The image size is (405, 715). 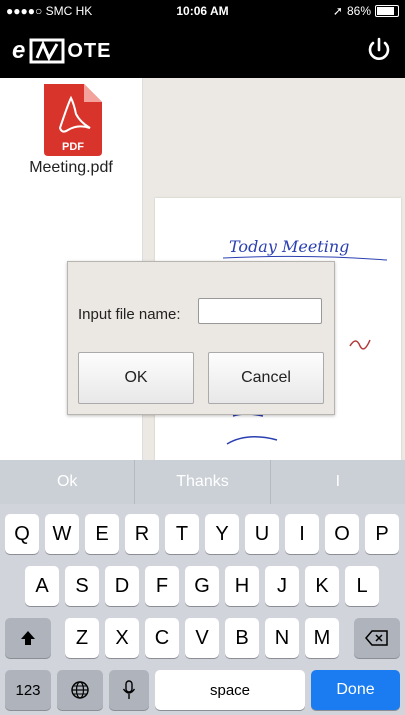 I want to click on microphone-icon, so click(x=129, y=689).